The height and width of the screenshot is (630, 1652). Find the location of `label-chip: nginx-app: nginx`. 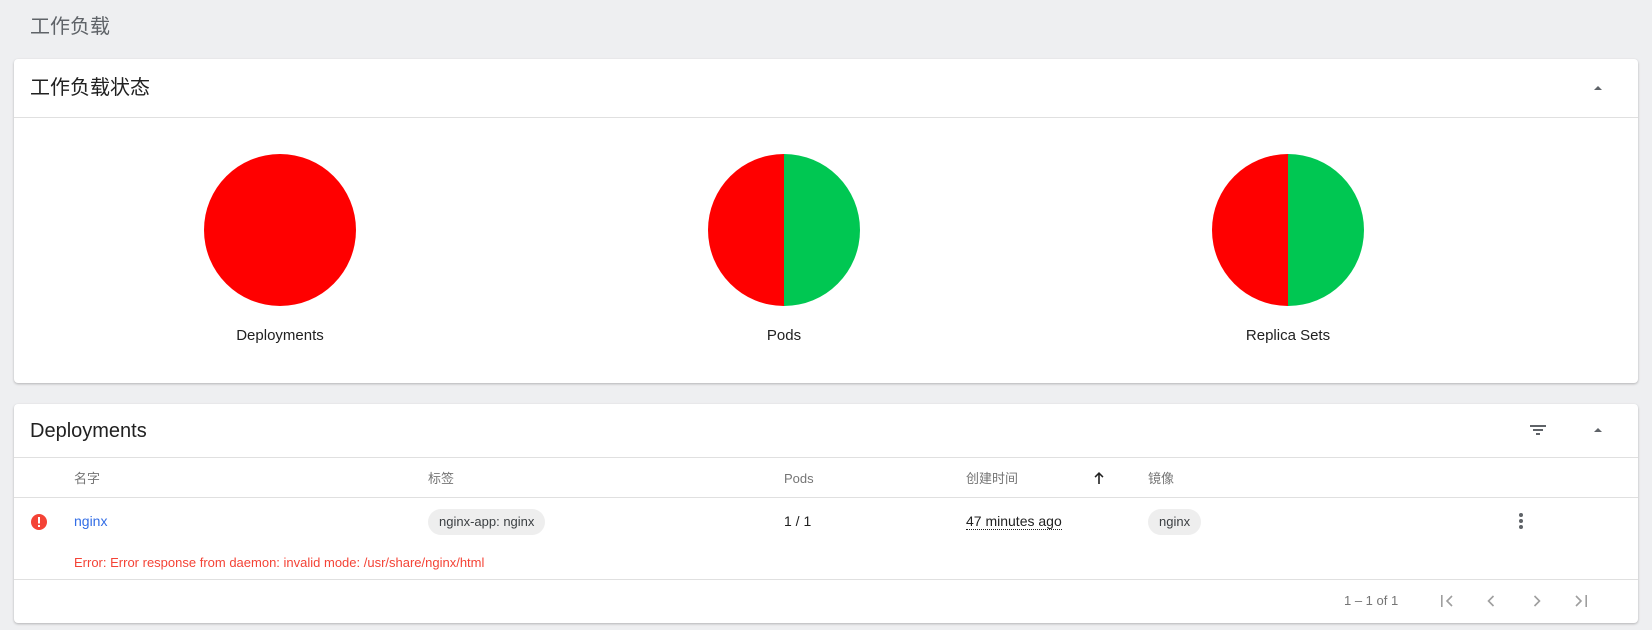

label-chip: nginx-app: nginx is located at coordinates (487, 522).